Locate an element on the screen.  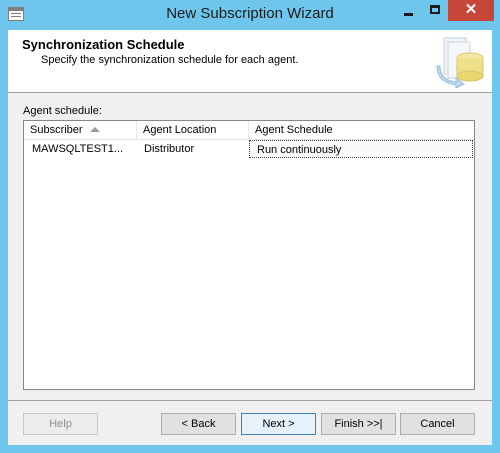
next-button: Next > is located at coordinates (278, 424).